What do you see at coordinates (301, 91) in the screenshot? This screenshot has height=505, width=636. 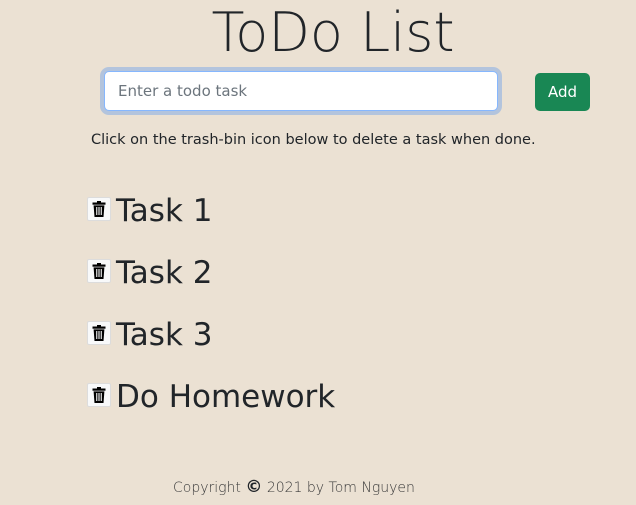 I see `todo-task-input` at bounding box center [301, 91].